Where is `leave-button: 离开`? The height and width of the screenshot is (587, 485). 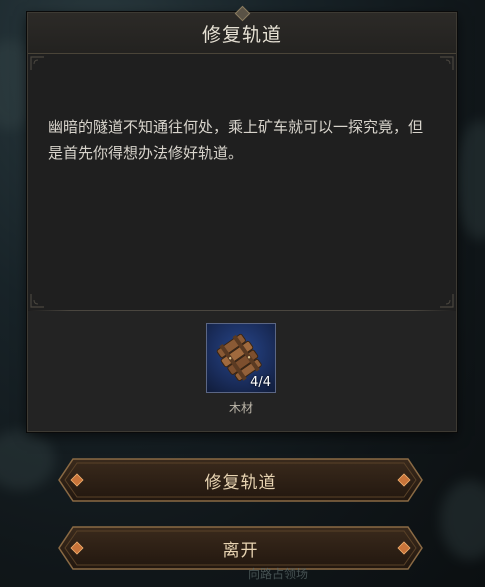
leave-button: 离开 is located at coordinates (240, 548).